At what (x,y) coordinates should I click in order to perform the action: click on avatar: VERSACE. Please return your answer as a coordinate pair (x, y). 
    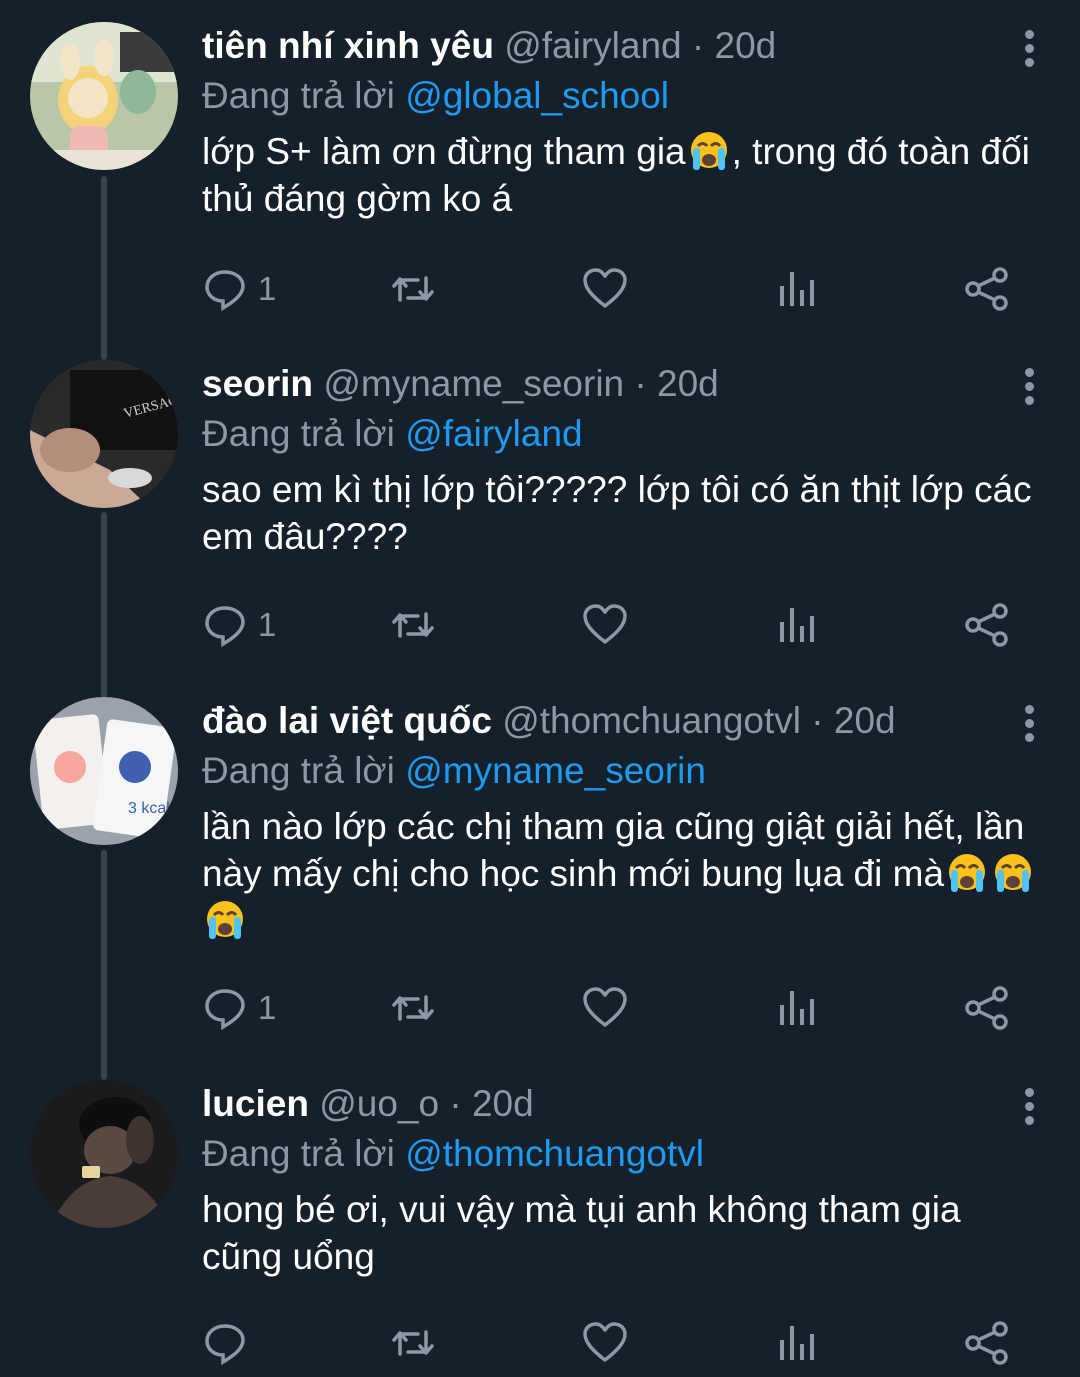
    Looking at the image, I should click on (104, 434).